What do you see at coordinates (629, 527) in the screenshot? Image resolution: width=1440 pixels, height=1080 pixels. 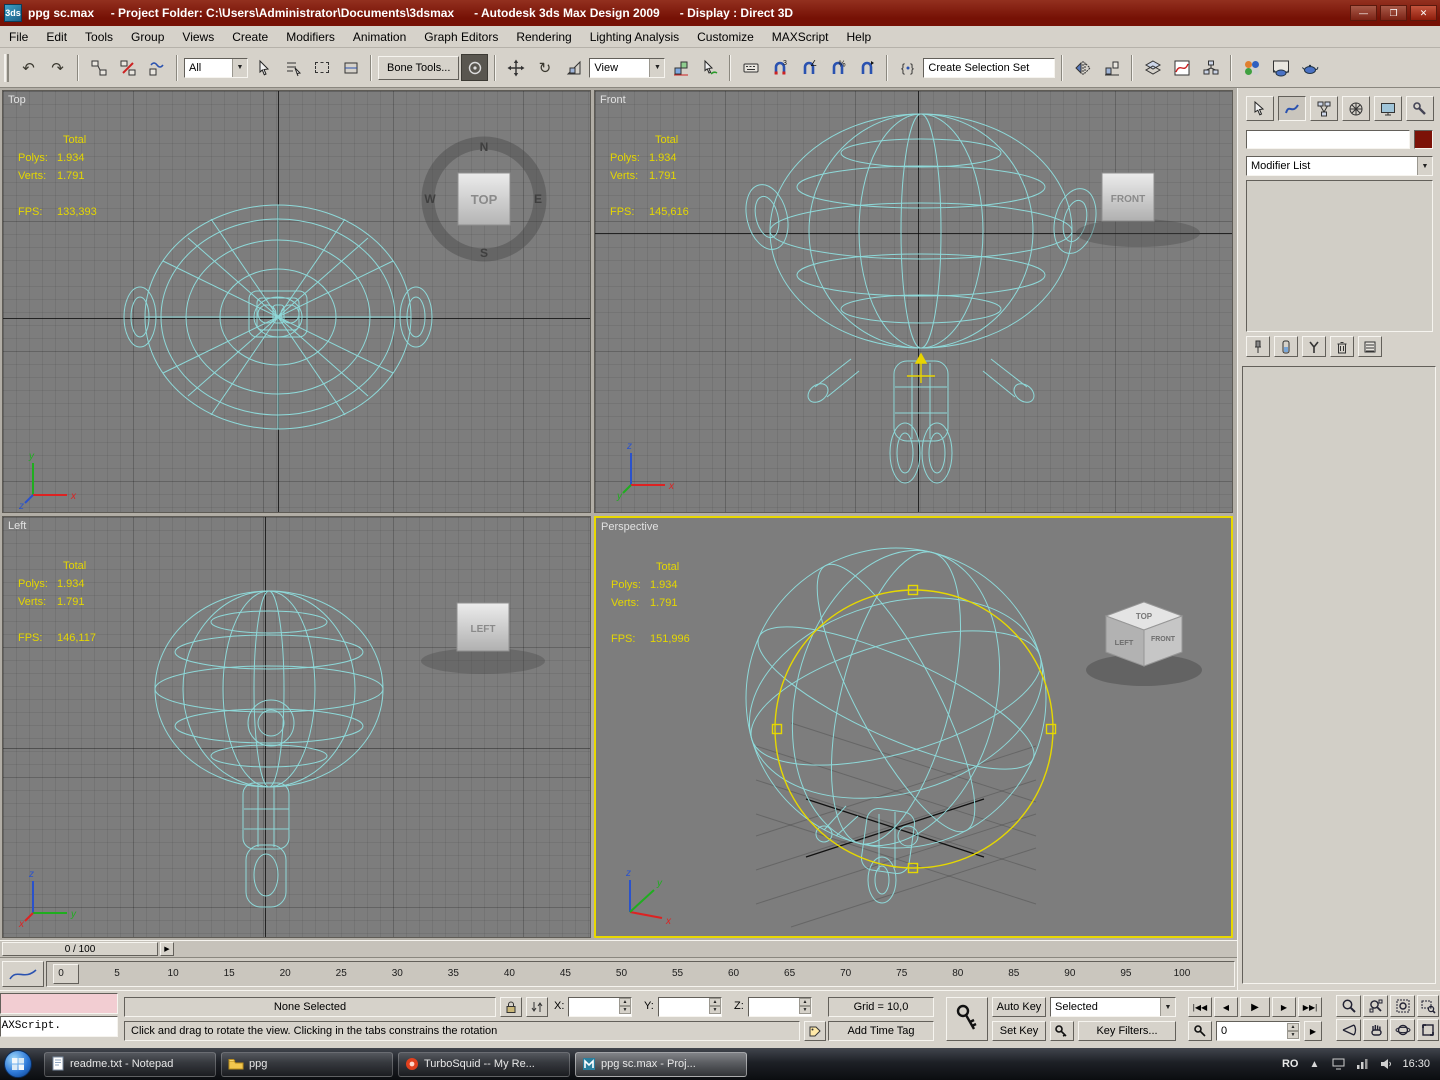 I see `viewport-label: Perspective` at bounding box center [629, 527].